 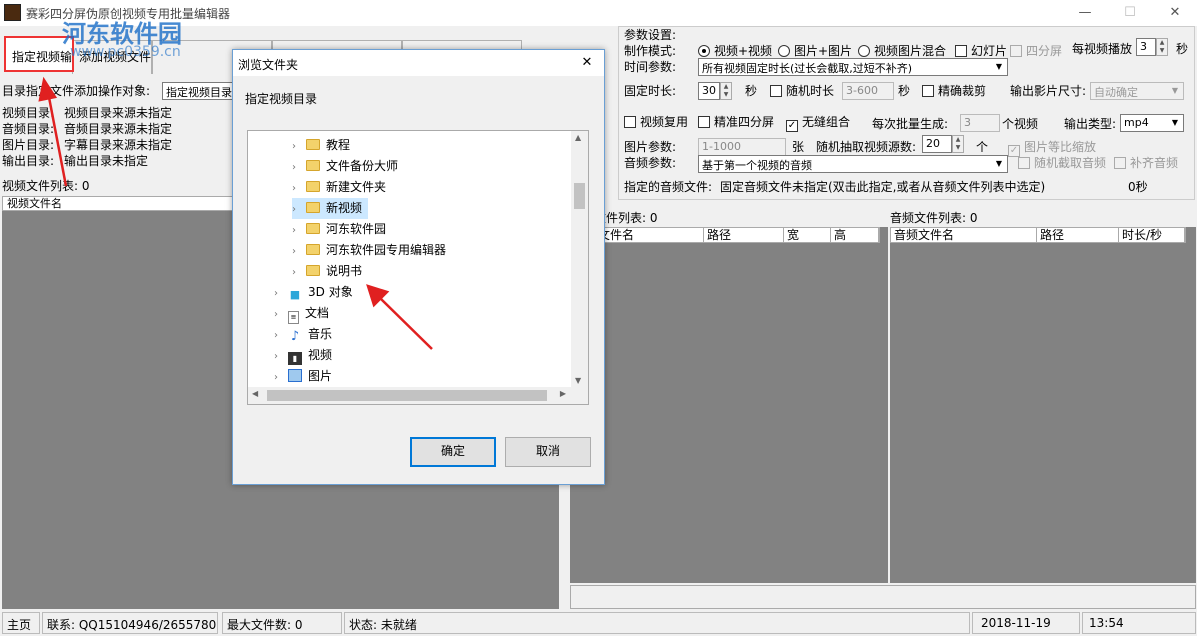 I want to click on random-range-input: 3-600, so click(x=868, y=91).